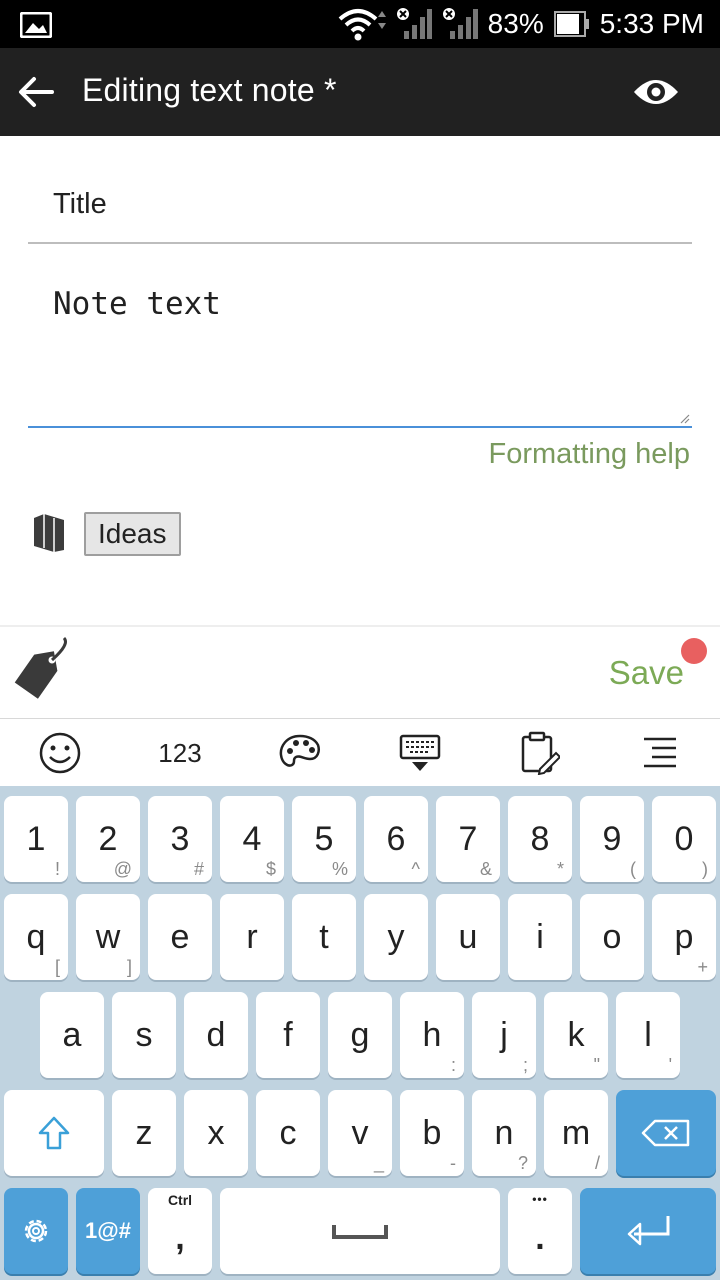  I want to click on status-icons: 83% 5:33 PM, so click(520, 24).